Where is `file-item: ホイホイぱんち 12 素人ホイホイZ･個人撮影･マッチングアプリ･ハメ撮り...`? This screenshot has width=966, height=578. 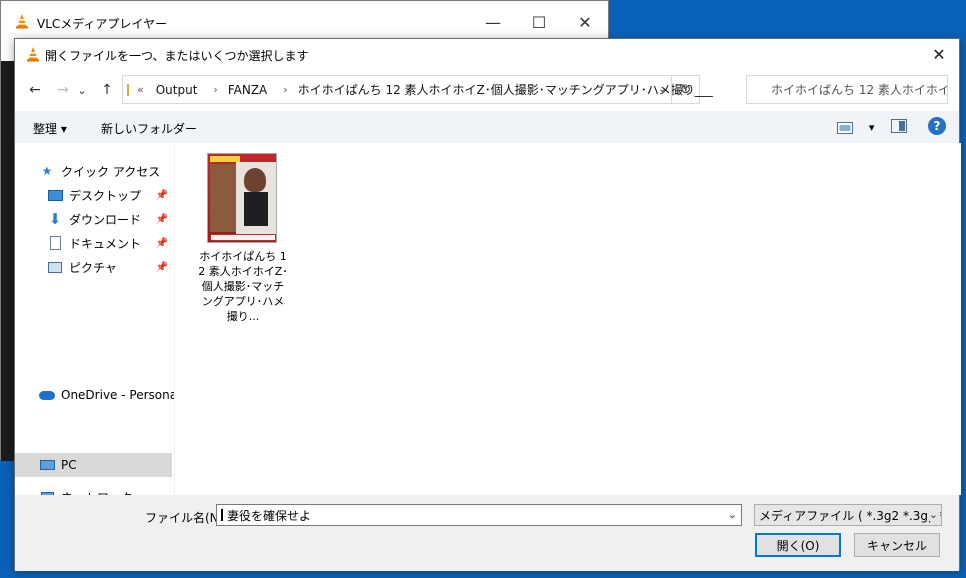 file-item: ホイホイぱんち 12 素人ホイホイZ･個人撮影･マッチングアプリ･ハメ撮り... is located at coordinates (243, 238).